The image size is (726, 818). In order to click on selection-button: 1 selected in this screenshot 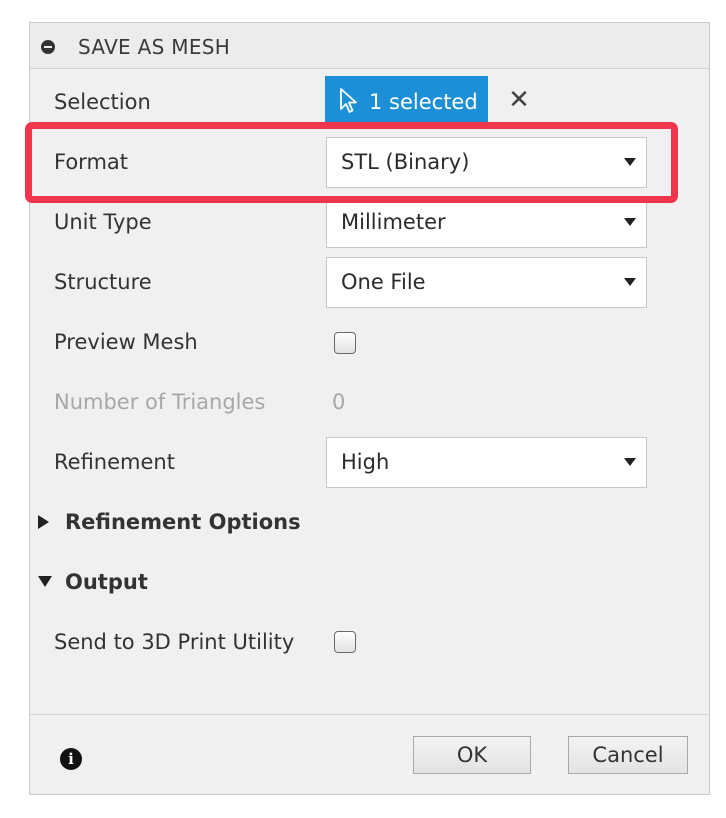, I will do `click(406, 101)`.